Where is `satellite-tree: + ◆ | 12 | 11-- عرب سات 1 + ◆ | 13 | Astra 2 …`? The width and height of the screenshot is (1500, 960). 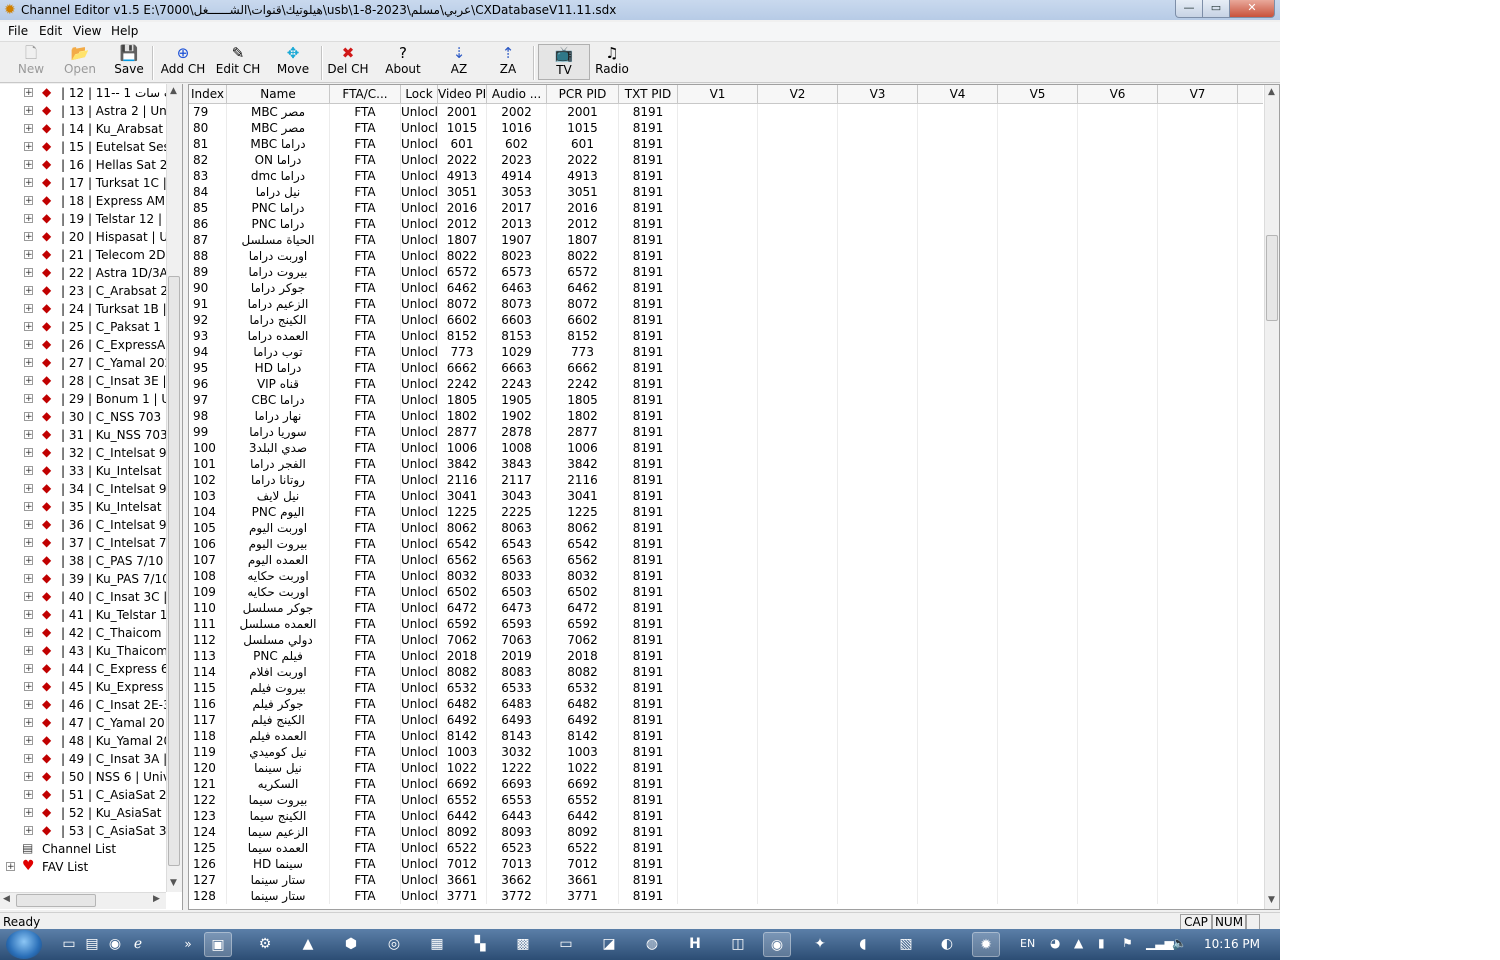
satellite-tree: + ◆ | 12 | 11-- عرب سات 1 + ◆ | 13 | Astra 2 … is located at coordinates (91, 497).